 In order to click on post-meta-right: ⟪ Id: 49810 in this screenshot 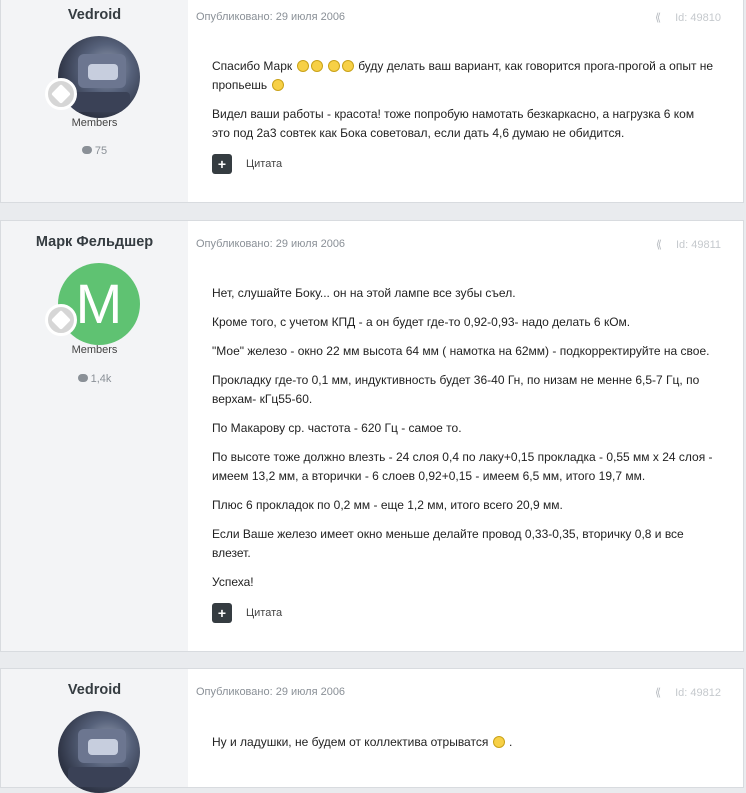, I will do `click(688, 17)`.